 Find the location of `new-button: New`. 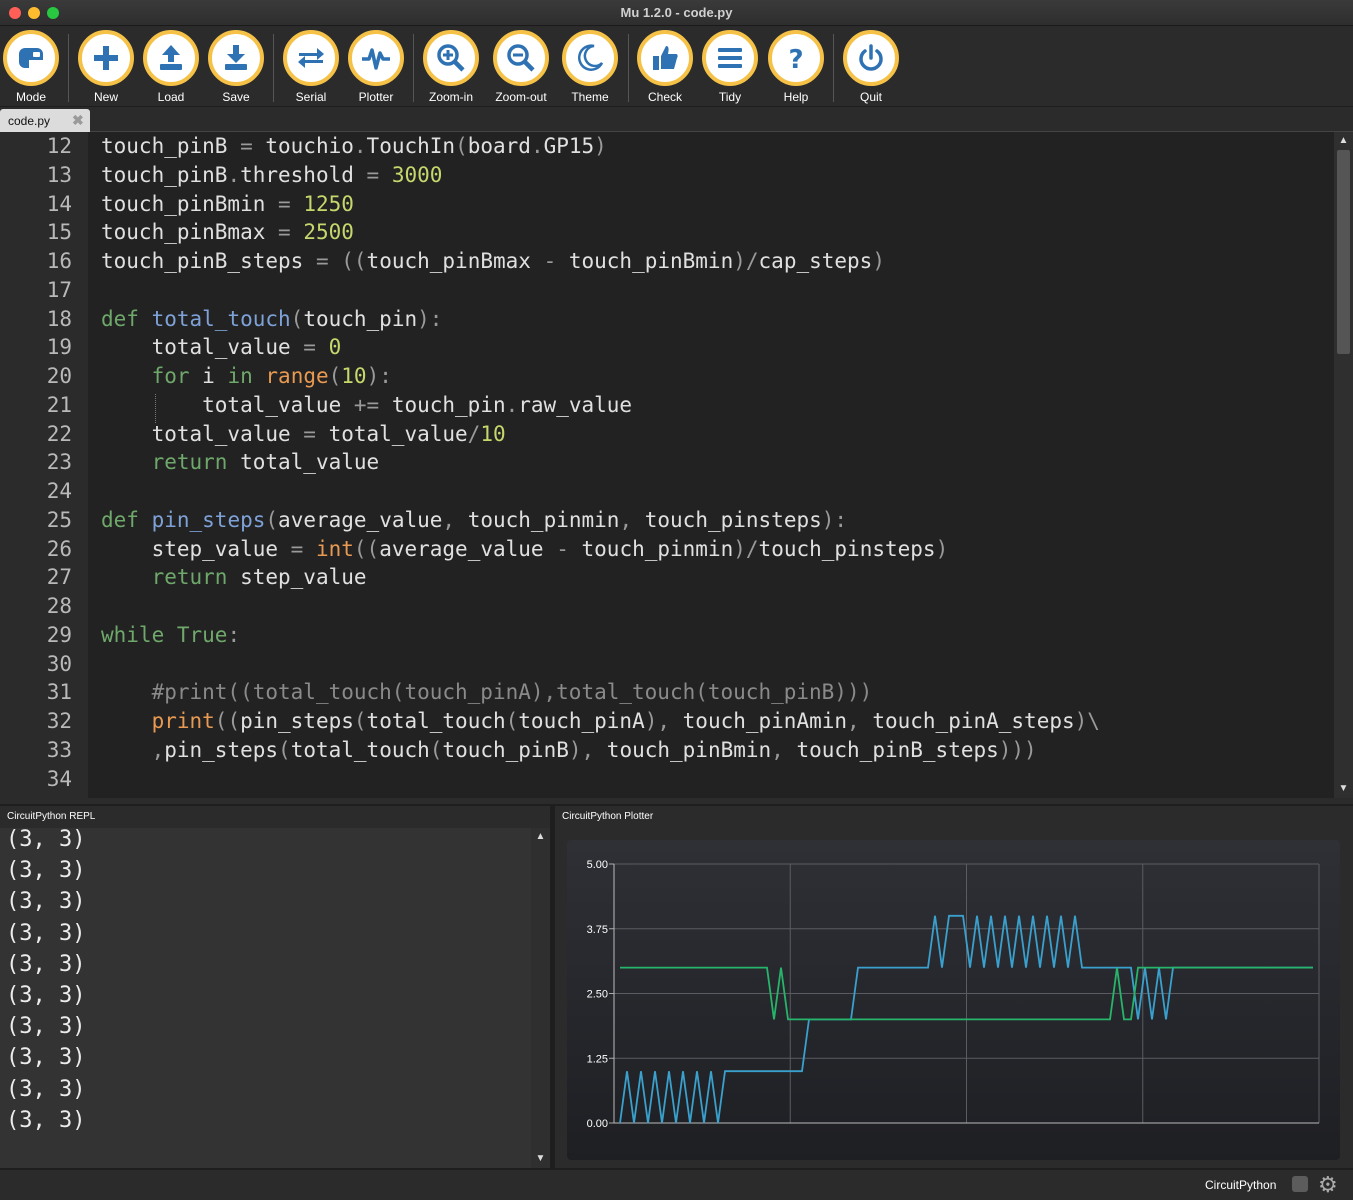

new-button: New is located at coordinates (106, 68).